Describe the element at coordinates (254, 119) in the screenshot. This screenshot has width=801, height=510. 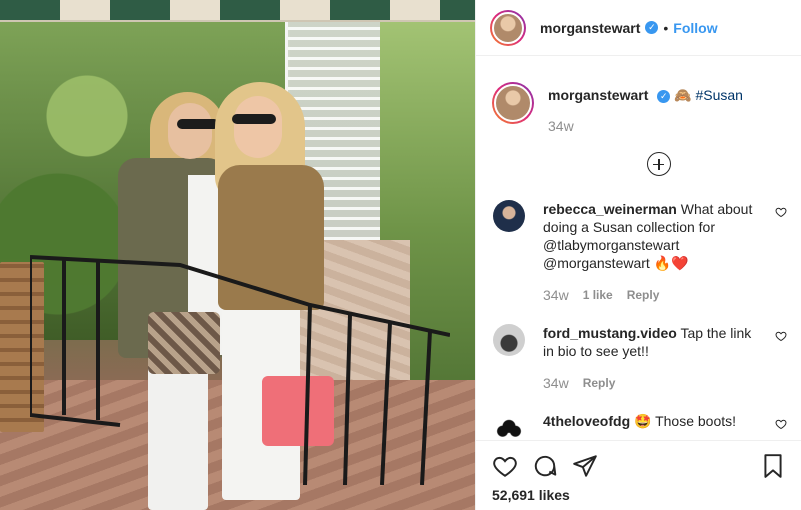
I see `person-right-sunglasses` at that location.